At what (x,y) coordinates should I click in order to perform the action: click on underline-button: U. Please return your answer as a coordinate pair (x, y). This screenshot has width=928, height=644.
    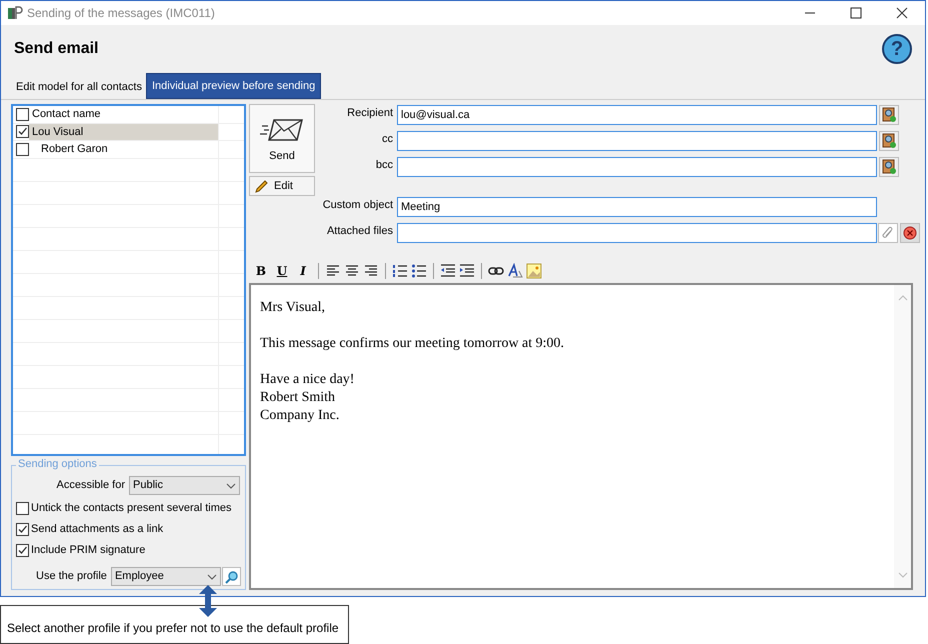
    Looking at the image, I should click on (282, 271).